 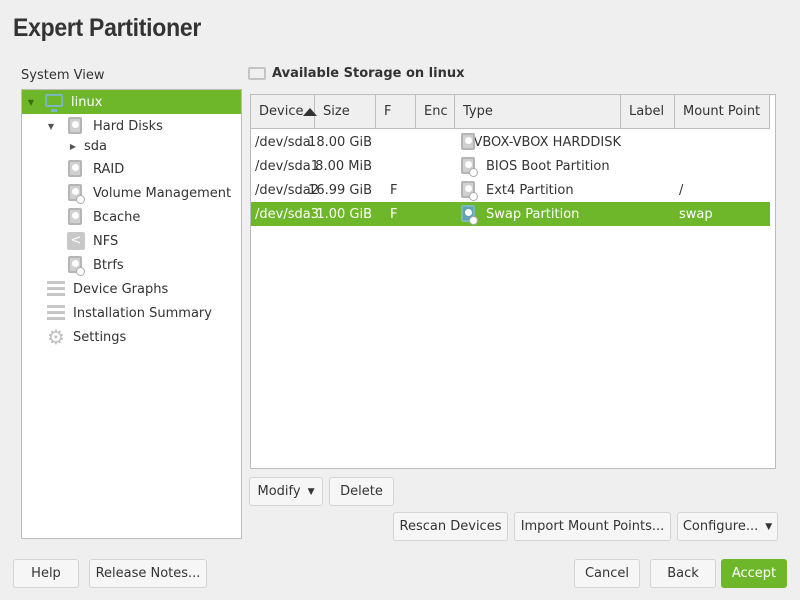 I want to click on tree-item-nfs: < NFS, so click(x=131, y=241).